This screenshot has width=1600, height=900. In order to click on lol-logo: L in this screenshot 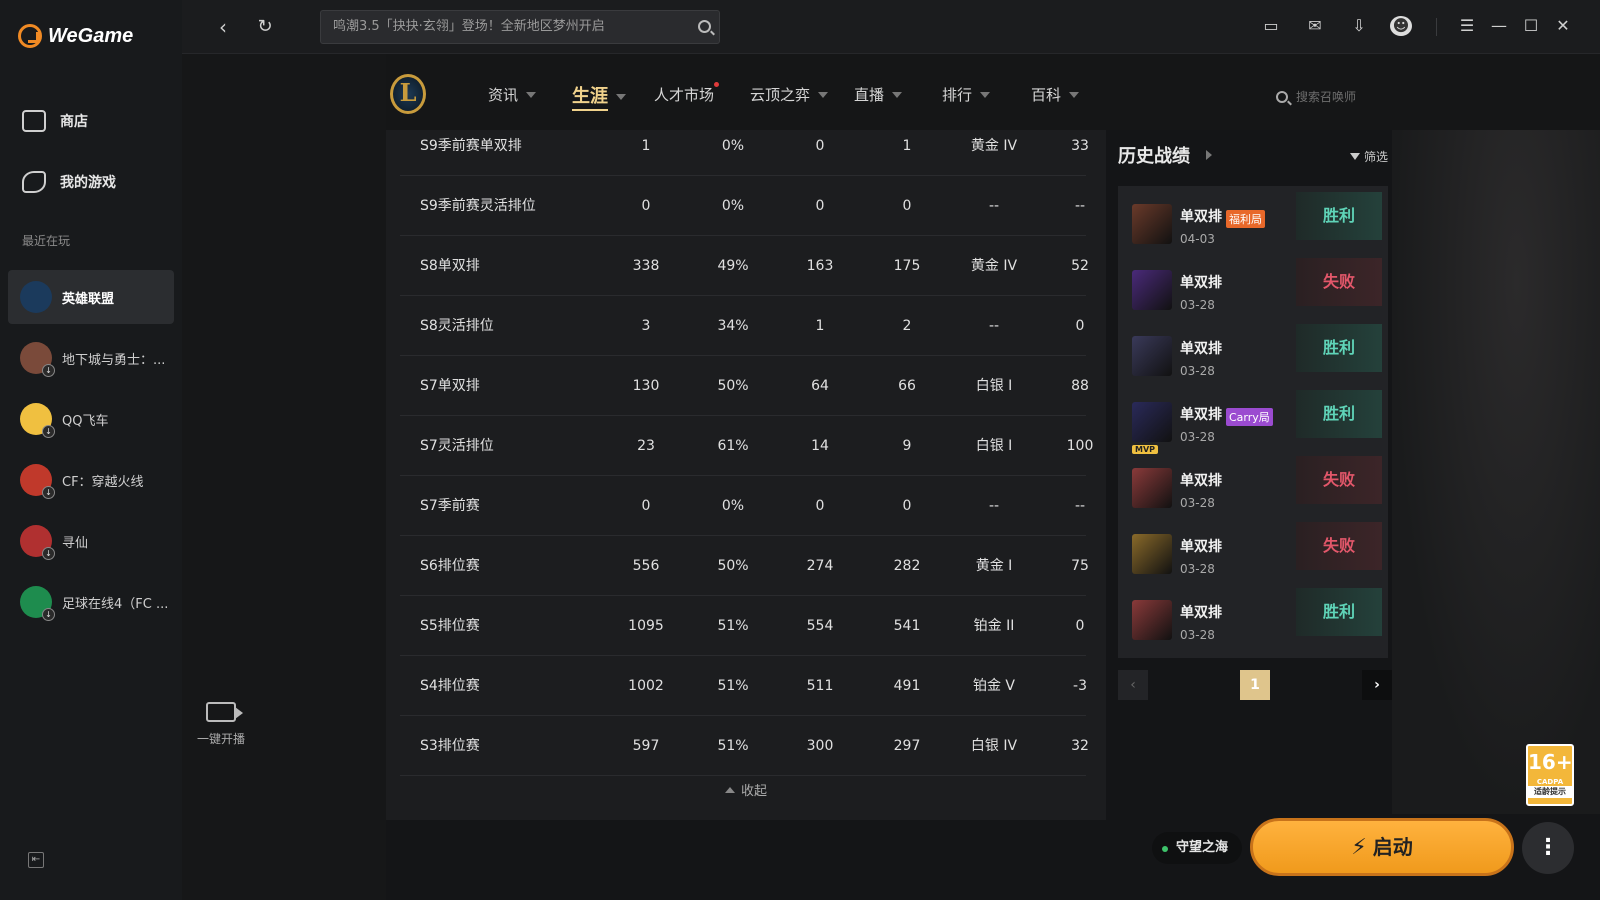, I will do `click(408, 94)`.